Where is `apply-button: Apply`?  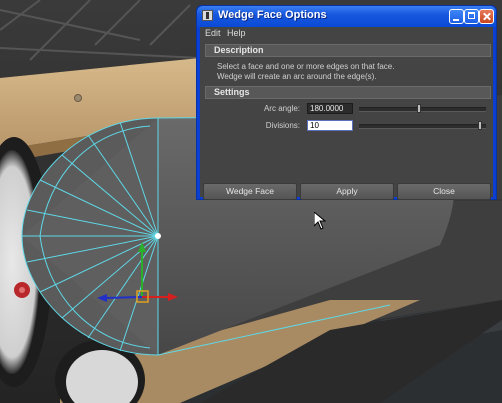
apply-button: Apply is located at coordinates (347, 191).